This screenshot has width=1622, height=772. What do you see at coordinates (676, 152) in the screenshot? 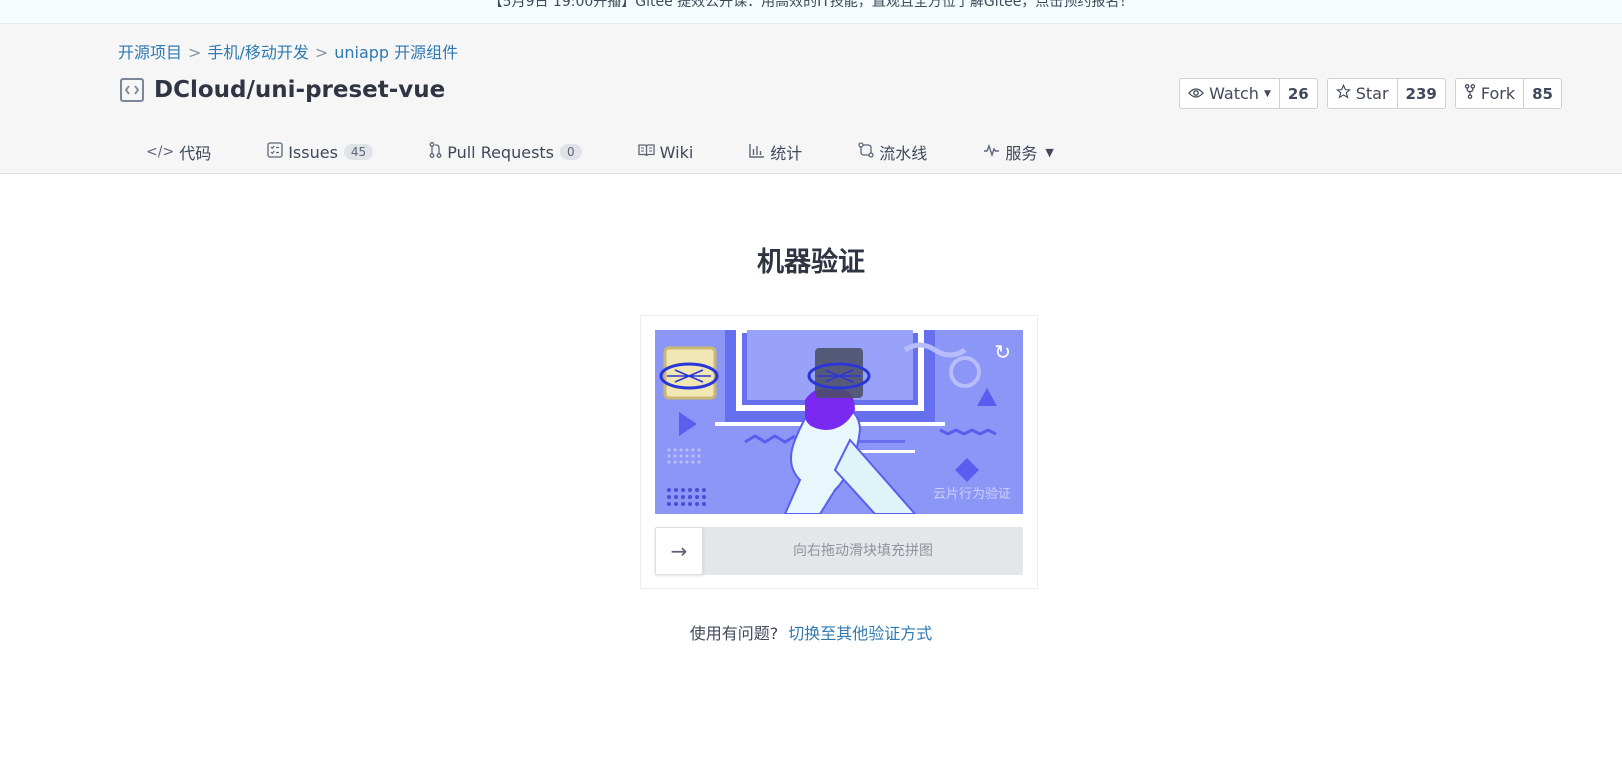
I see `tab-wiki-label: Wiki` at bounding box center [676, 152].